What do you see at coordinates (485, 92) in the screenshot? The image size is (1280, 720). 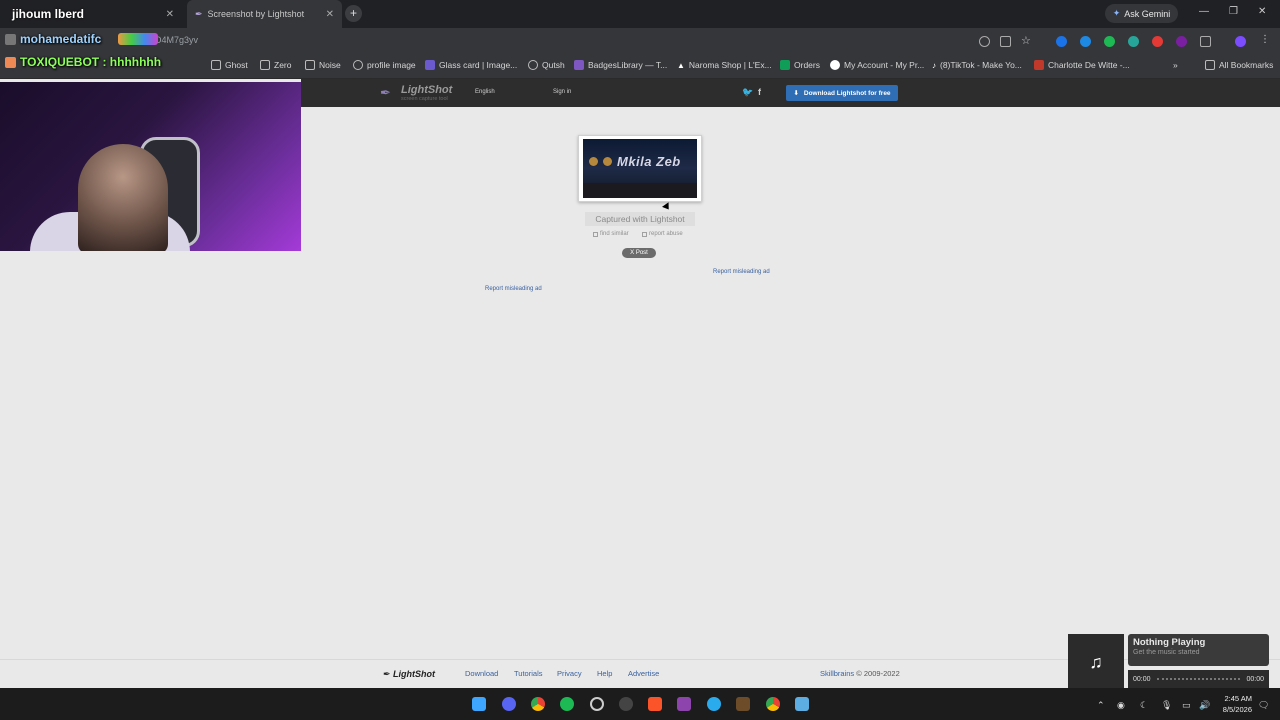 I see `language-select: English` at bounding box center [485, 92].